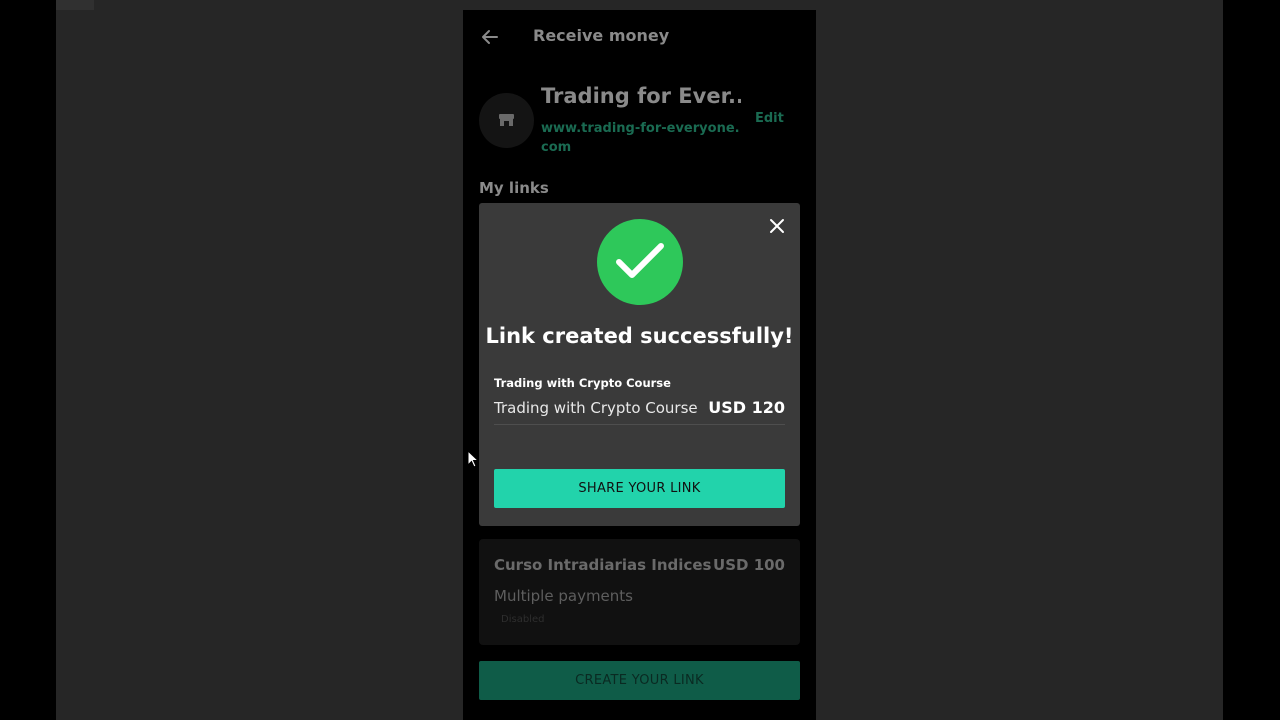 Image resolution: width=1280 pixels, height=720 pixels. Describe the element at coordinates (563, 596) in the screenshot. I see `link-card-subtitle: Multiple payments` at that location.